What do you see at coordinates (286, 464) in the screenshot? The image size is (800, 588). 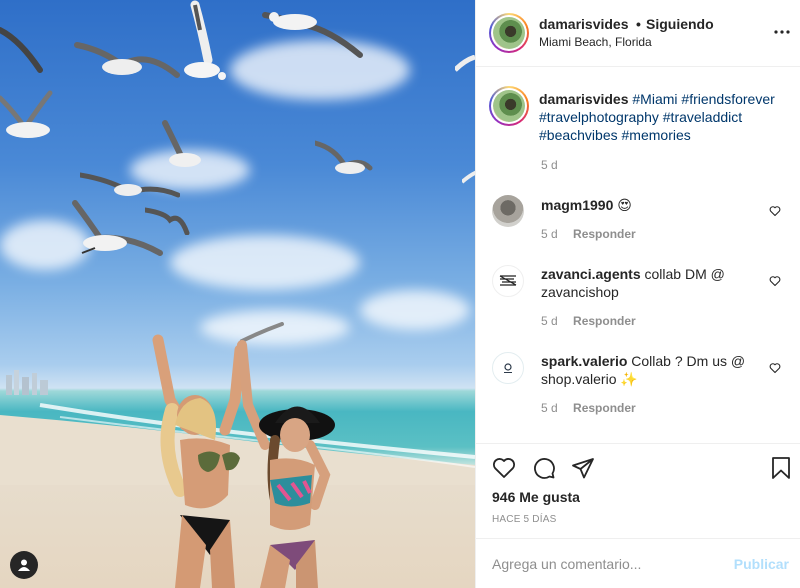 I see `person-right` at bounding box center [286, 464].